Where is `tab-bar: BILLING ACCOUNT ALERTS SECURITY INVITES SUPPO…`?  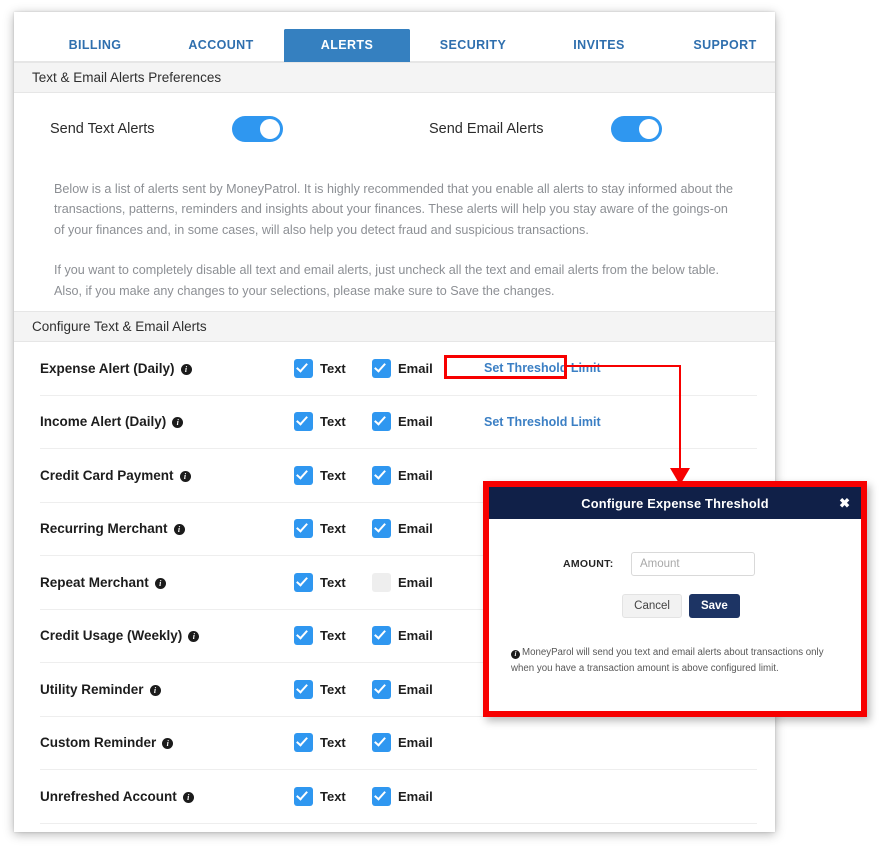
tab-bar: BILLING ACCOUNT ALERTS SECURITY INVITES SUPPO… is located at coordinates (394, 37).